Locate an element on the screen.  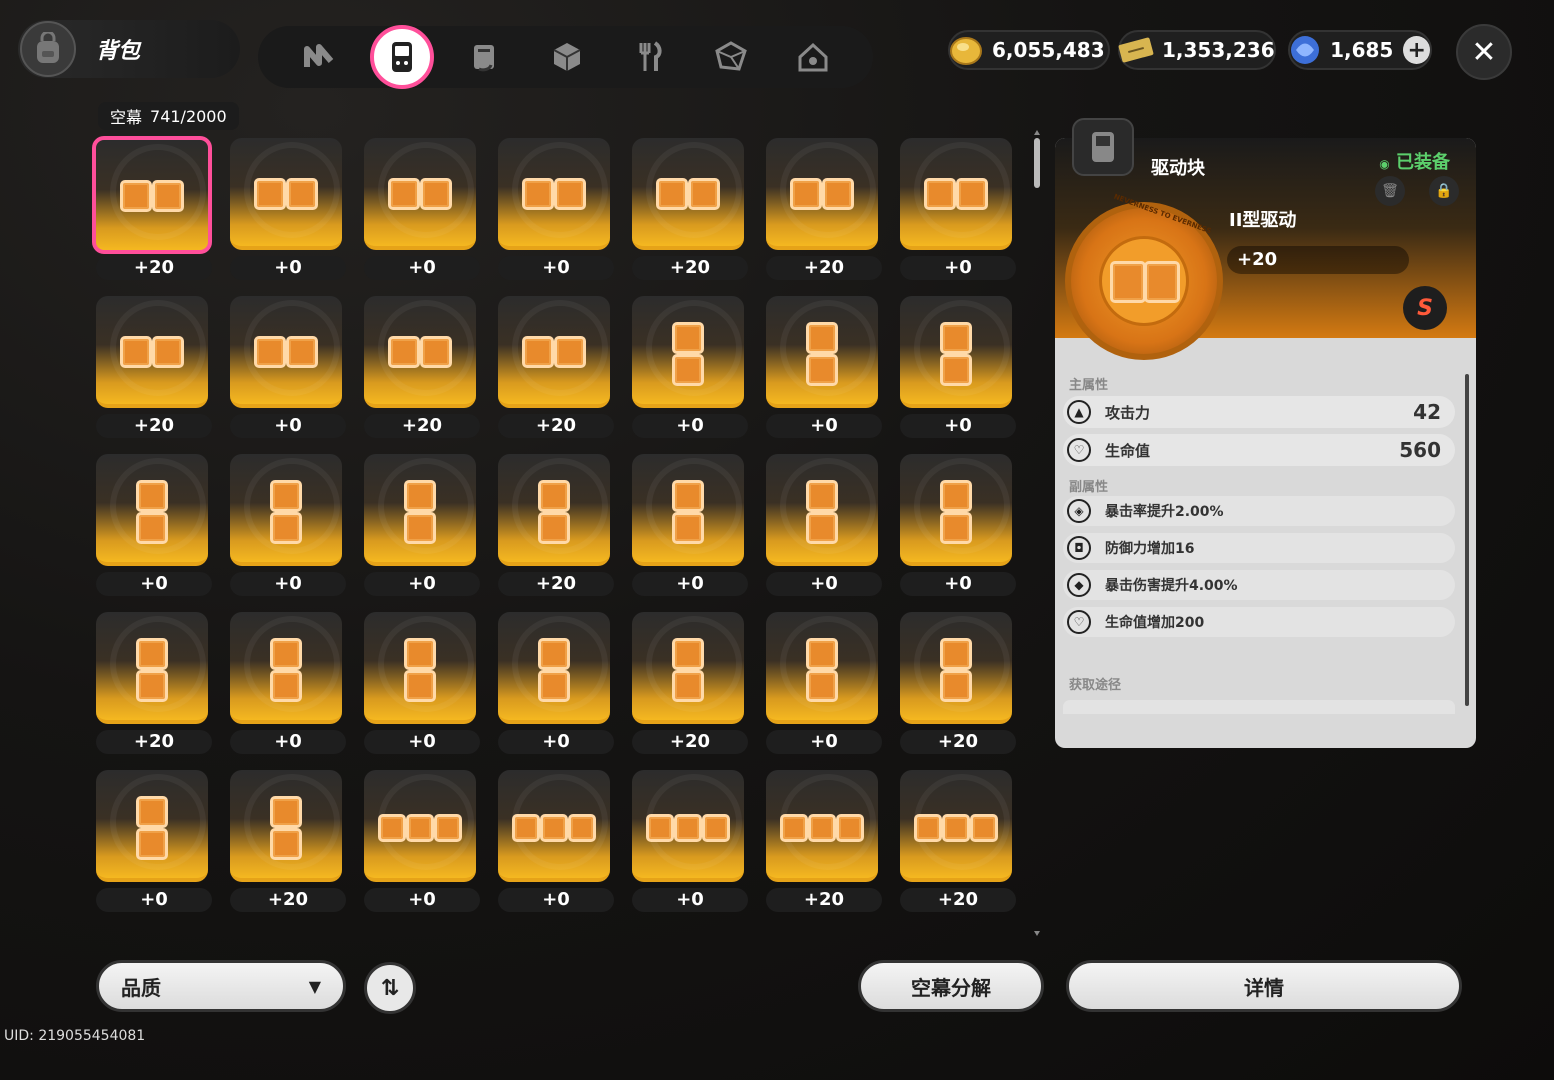
grid-scrollbar is located at coordinates (1037, 533).